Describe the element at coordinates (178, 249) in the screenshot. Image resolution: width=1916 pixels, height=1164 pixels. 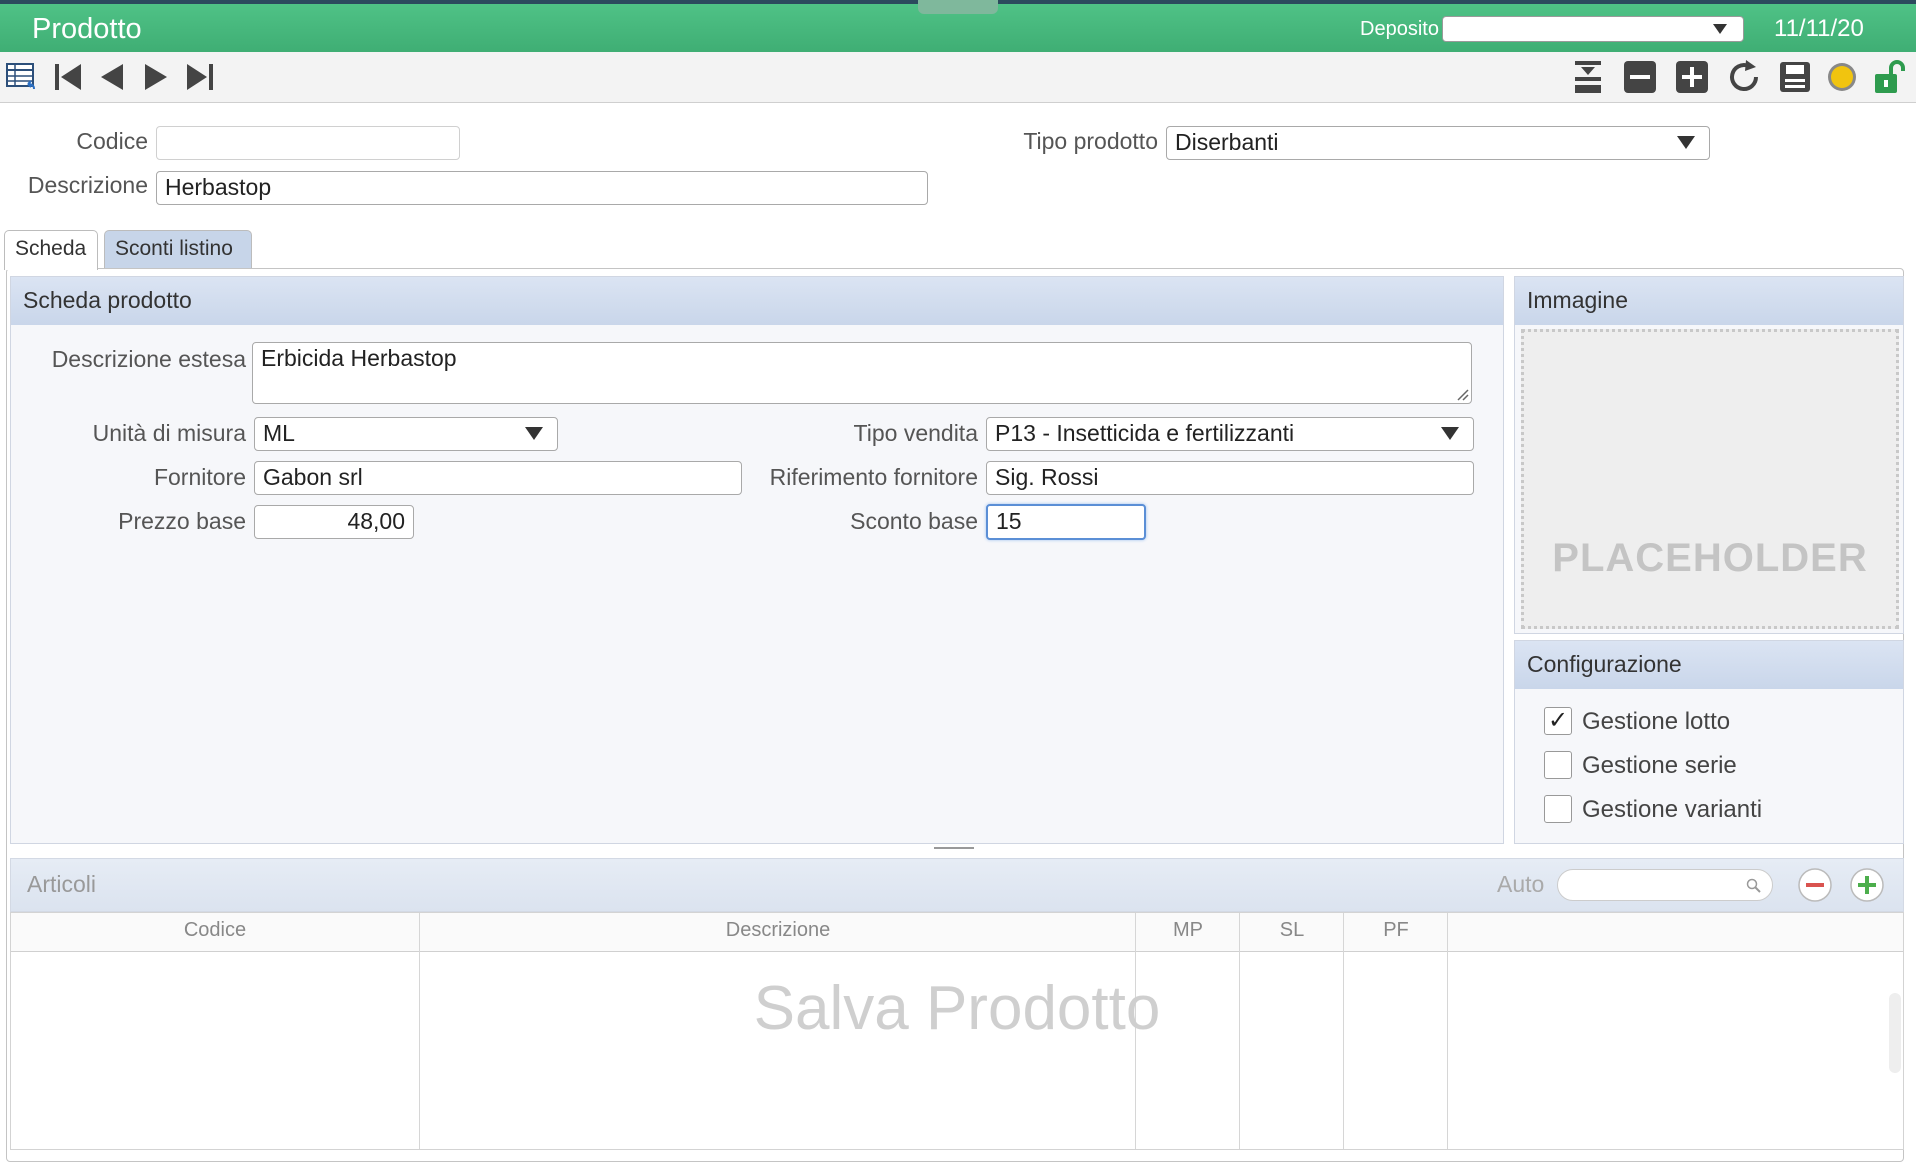
I see `tab-sconti-listino: Sconti listino` at that location.